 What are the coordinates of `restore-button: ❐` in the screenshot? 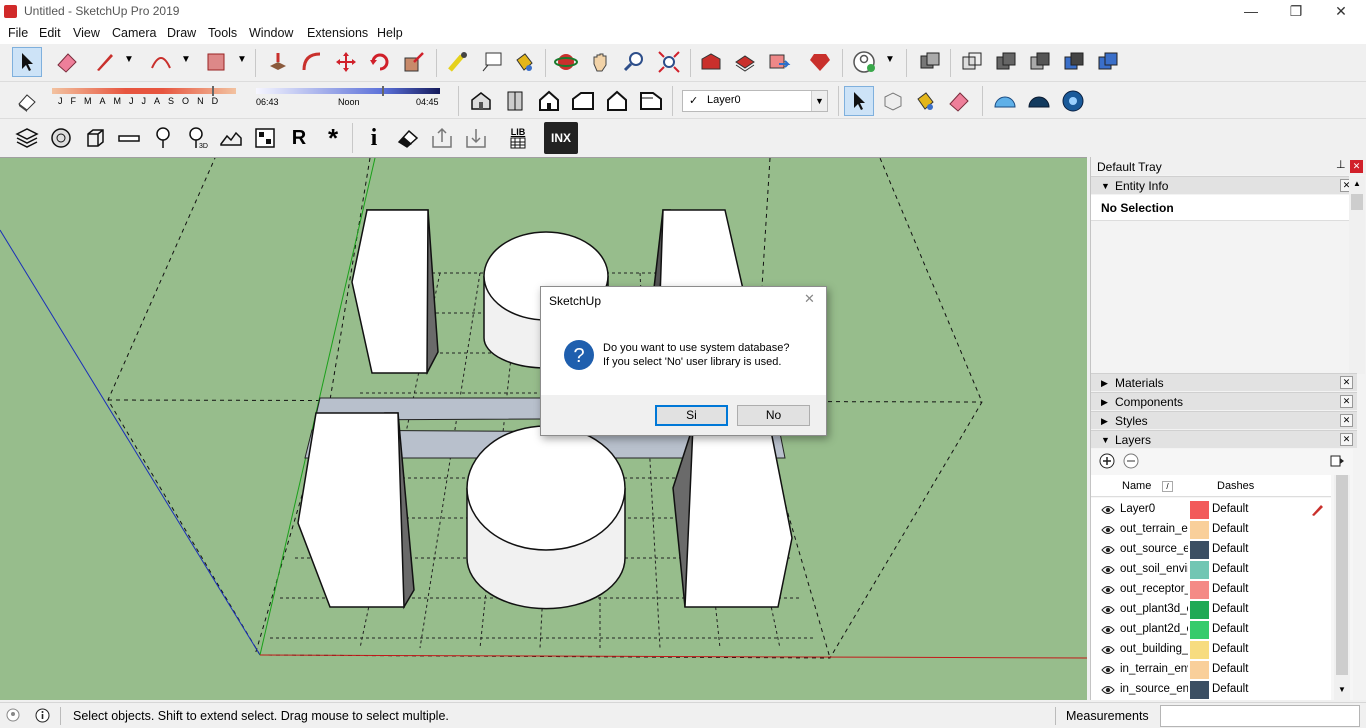 It's located at (1296, 12).